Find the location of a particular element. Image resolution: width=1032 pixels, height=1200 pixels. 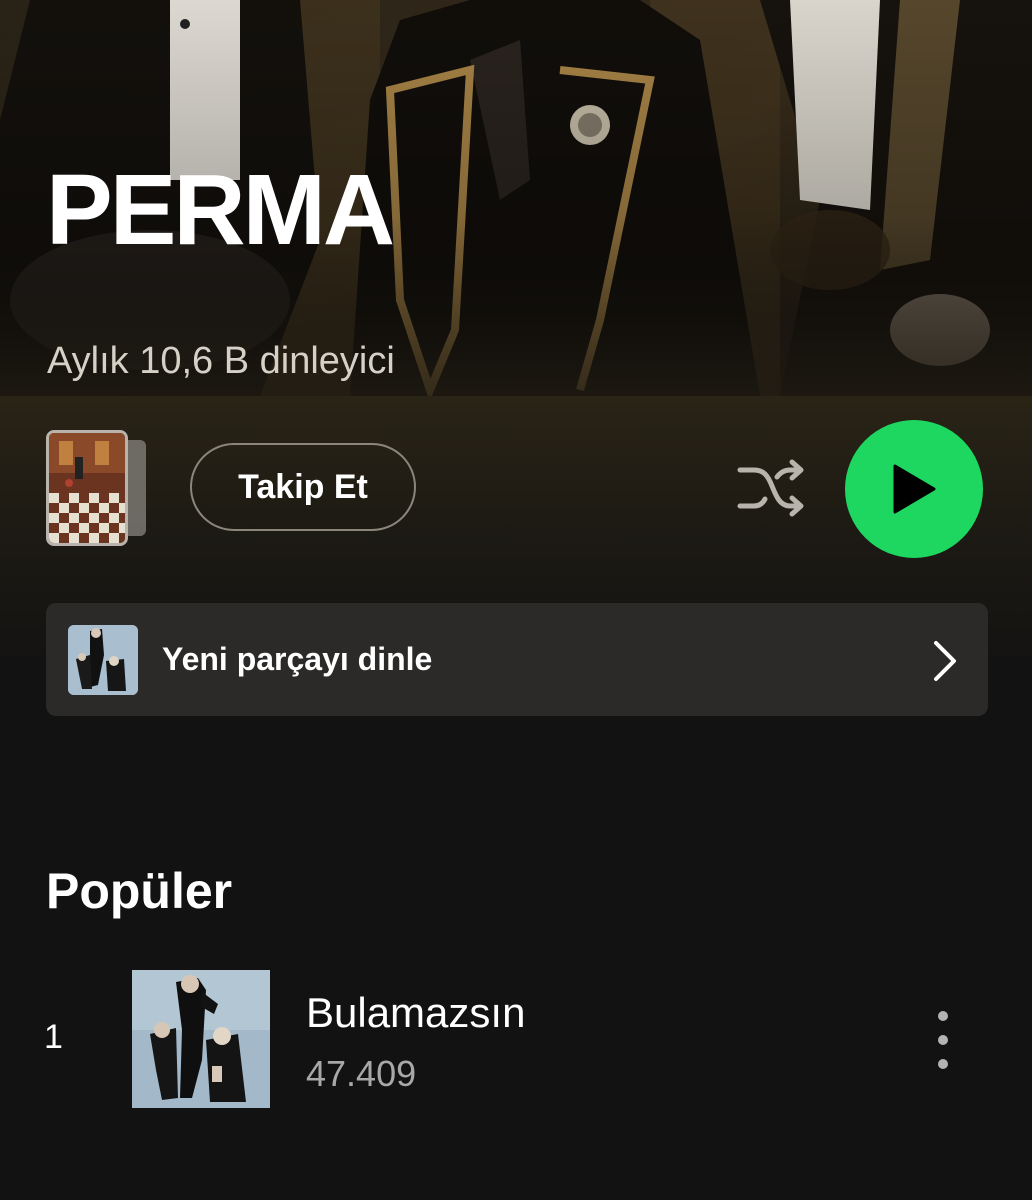

track-number: 1 is located at coordinates (53, 1037).